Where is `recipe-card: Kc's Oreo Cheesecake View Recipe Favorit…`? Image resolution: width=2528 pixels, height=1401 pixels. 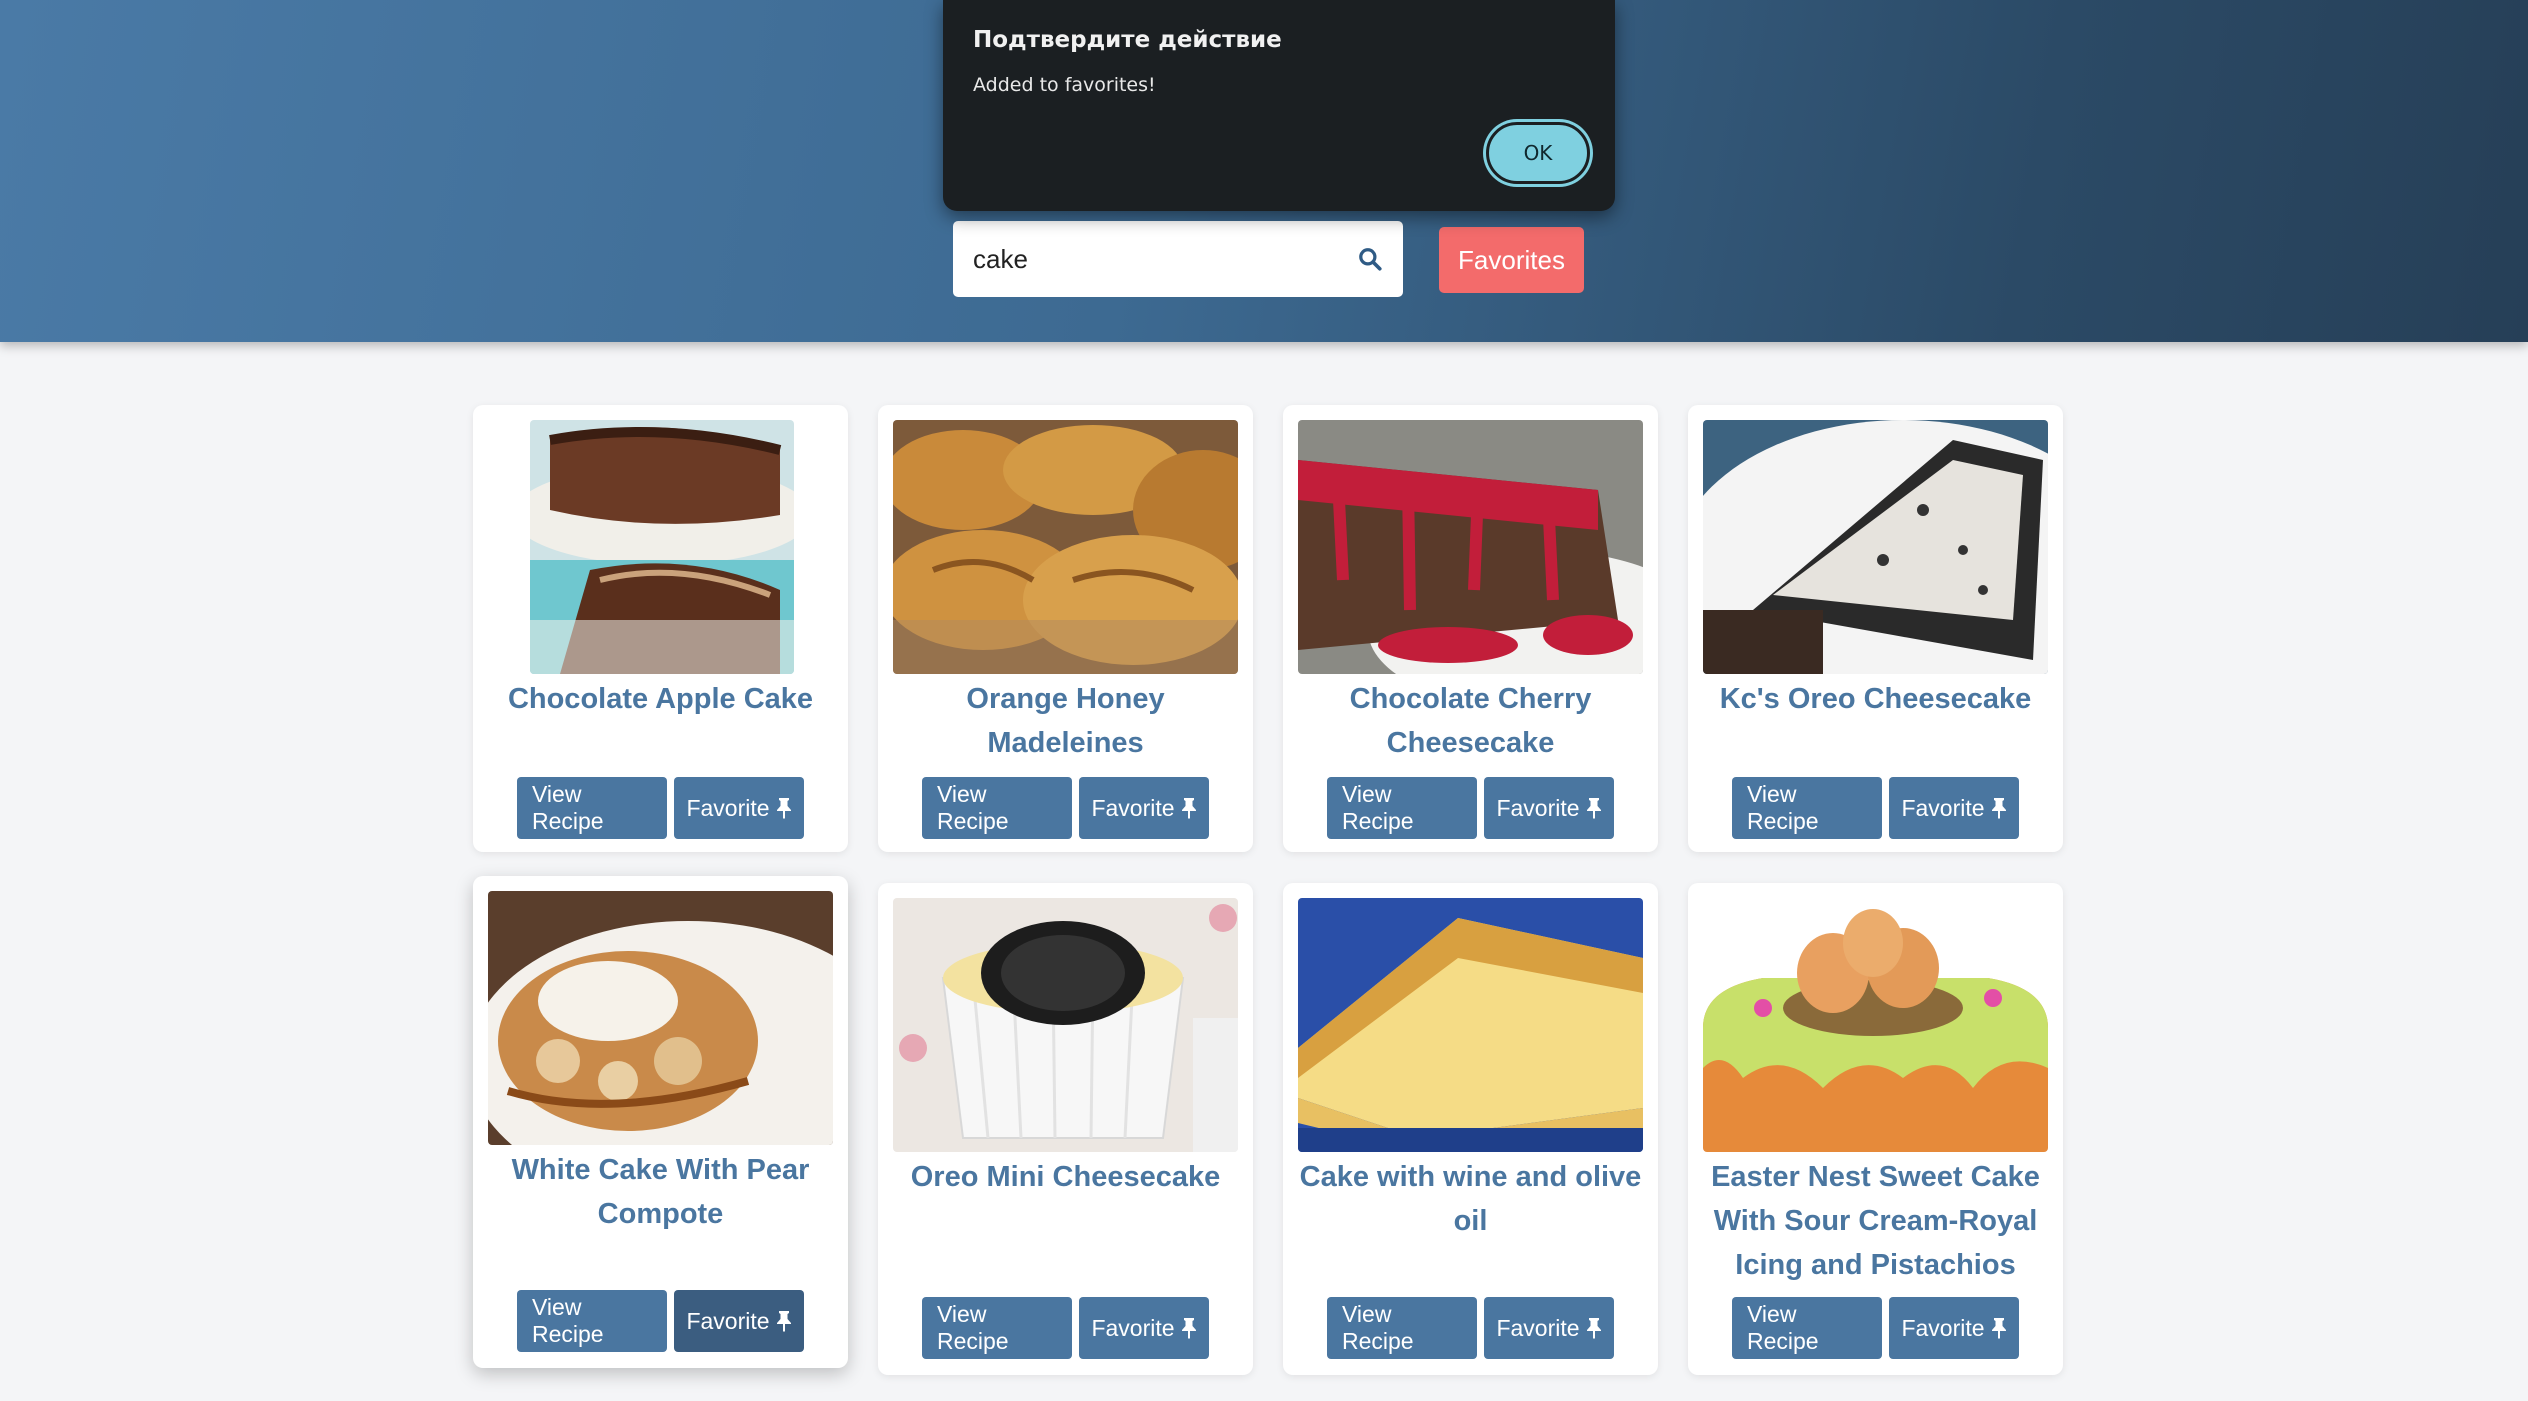 recipe-card: Kc's Oreo Cheesecake View Recipe Favorit… is located at coordinates (1875, 628).